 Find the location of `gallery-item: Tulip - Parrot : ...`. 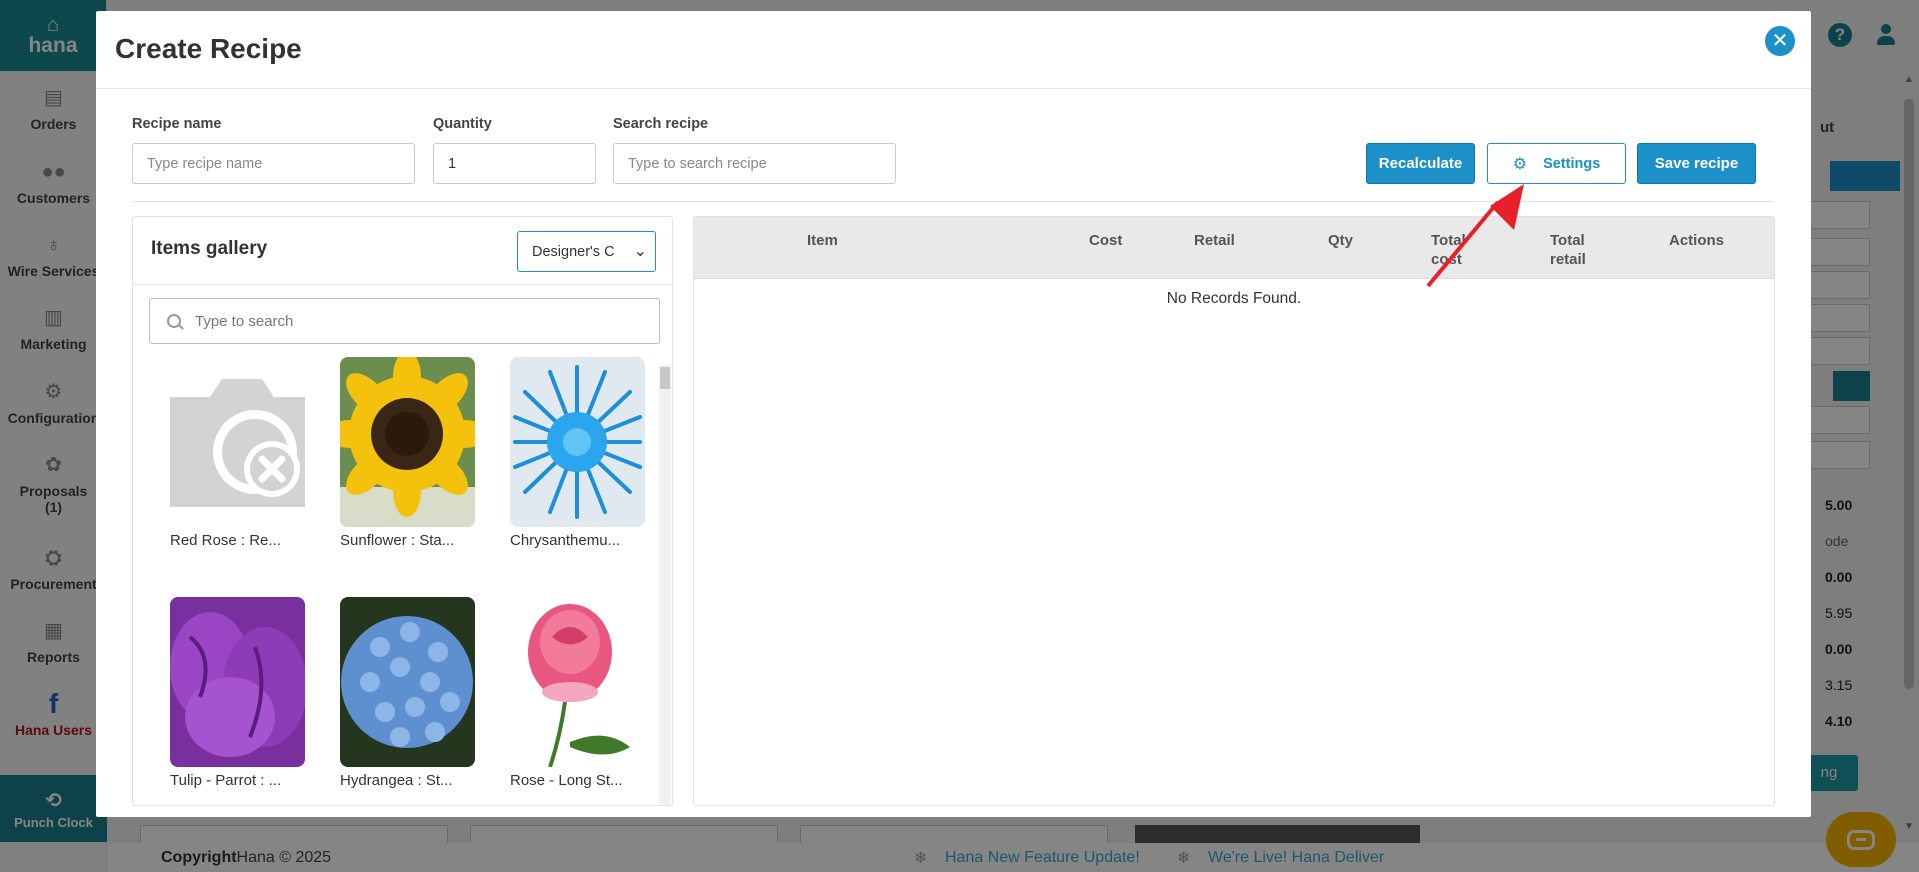

gallery-item: Tulip - Parrot : ... is located at coordinates (237, 693).